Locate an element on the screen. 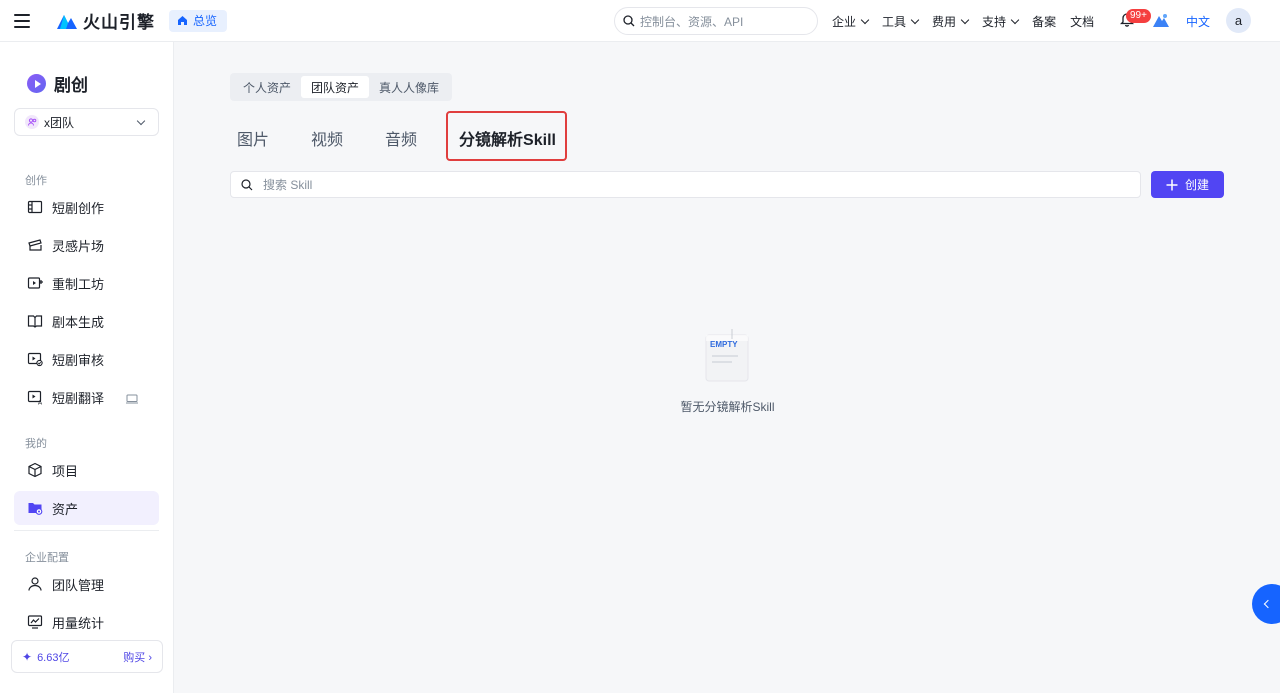 The image size is (1280, 693). skill-search-input: 搜索 Skill is located at coordinates (685, 184).